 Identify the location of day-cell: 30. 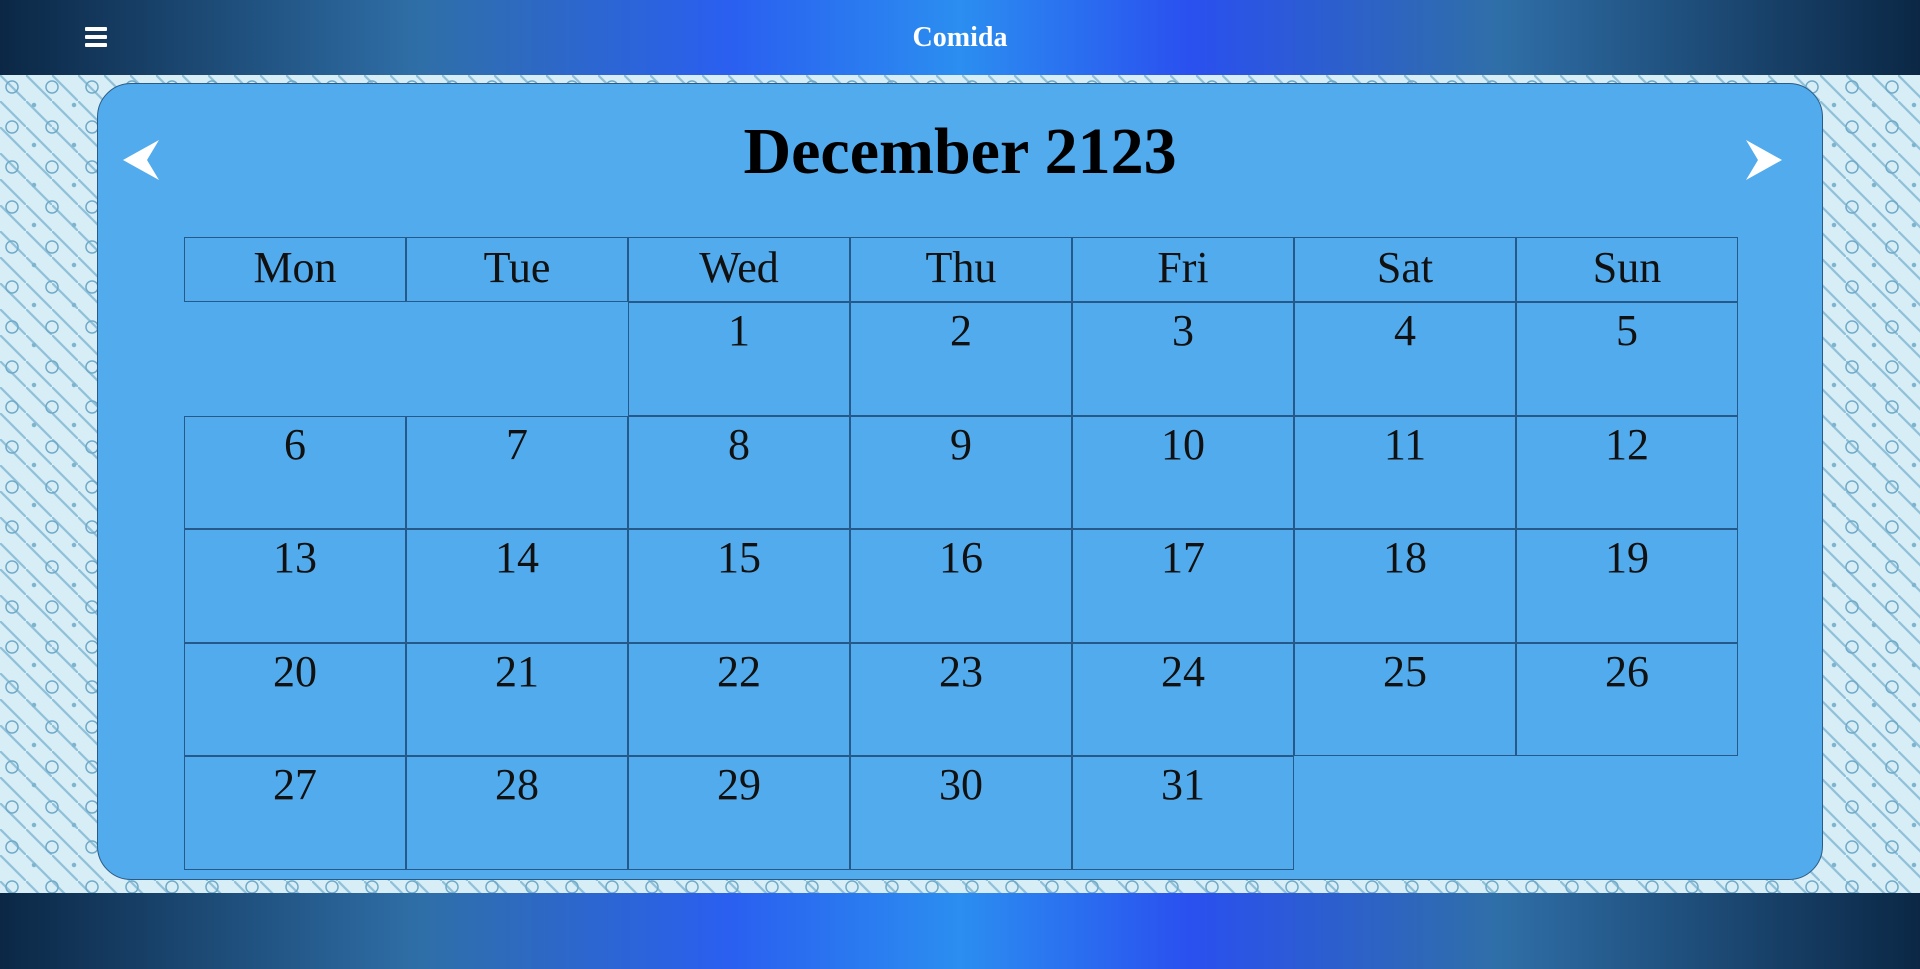
(961, 813).